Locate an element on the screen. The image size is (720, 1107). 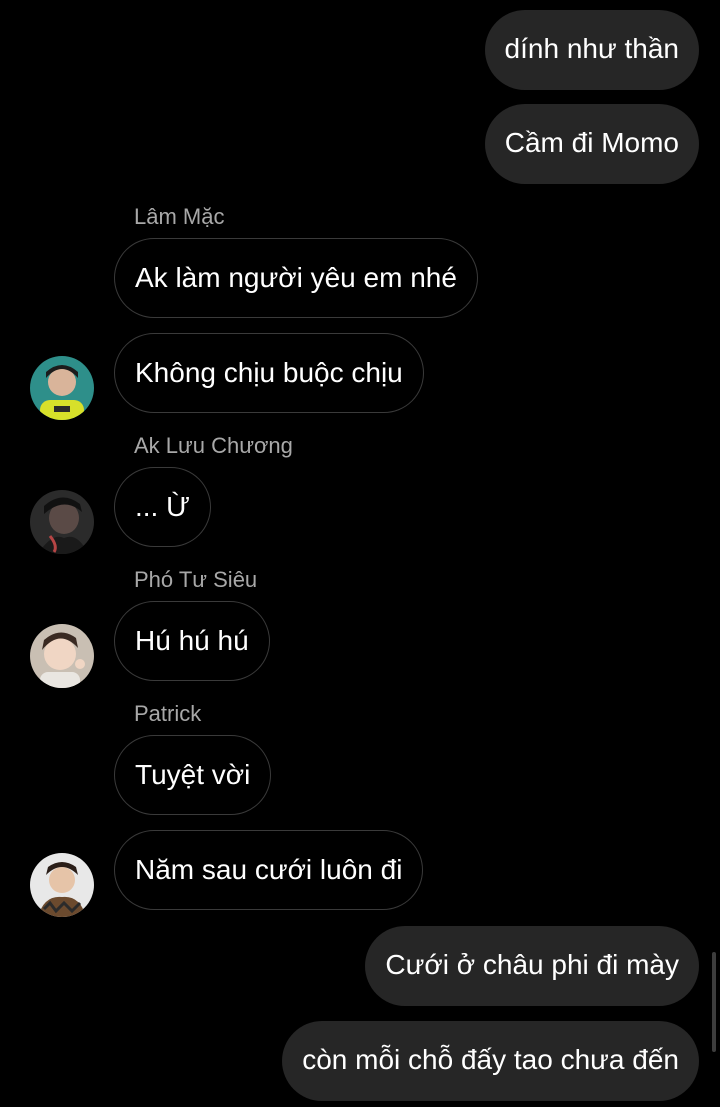
outgoing-message-bubble: còn mỗi chỗ đấy tao chưa đến is located at coordinates (490, 1061).